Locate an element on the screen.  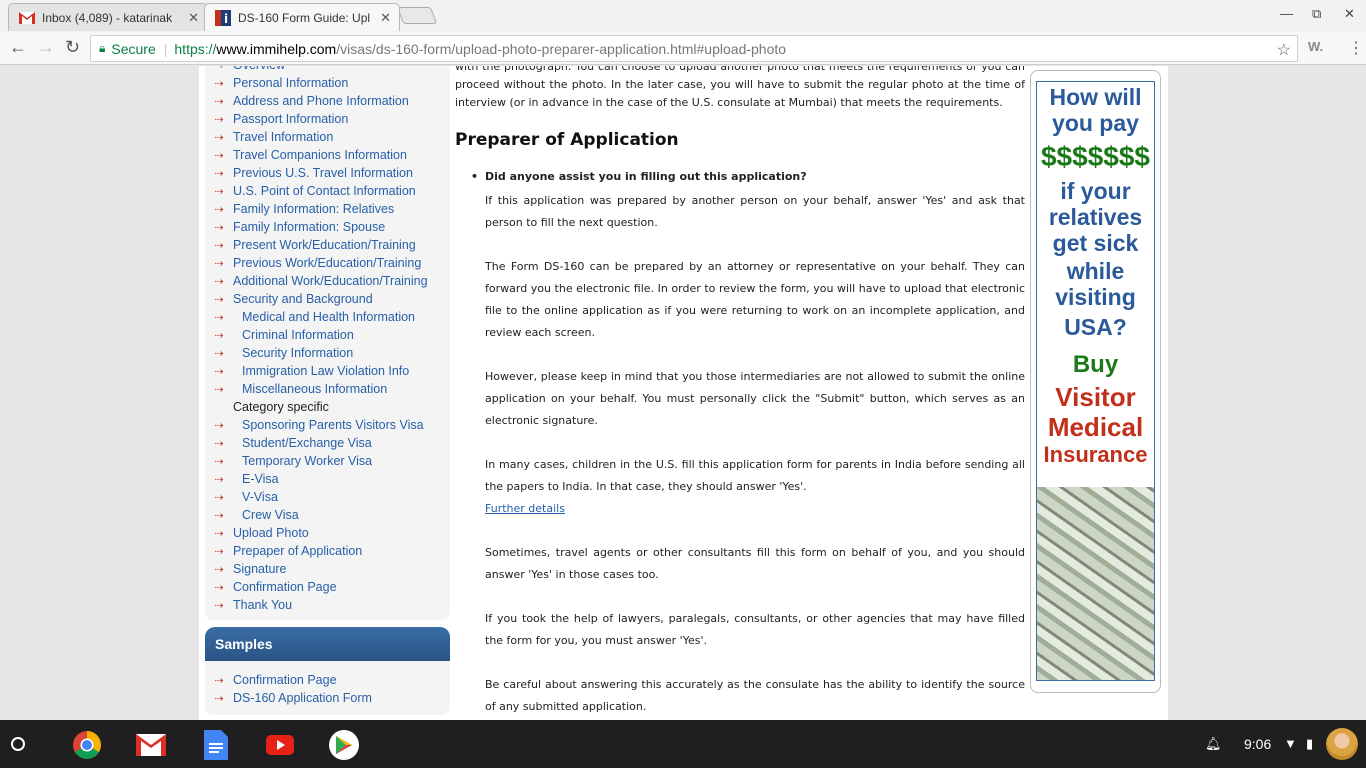
sidebar-item: ⇢ Upload Photo is located at coordinates (327, 533).